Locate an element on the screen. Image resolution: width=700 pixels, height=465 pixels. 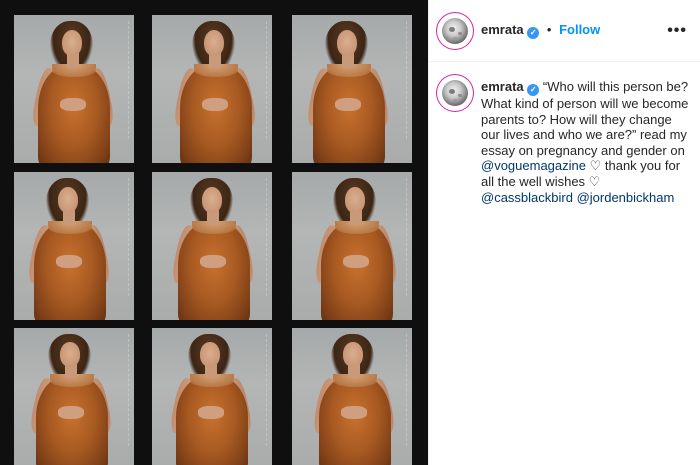
more-options-icon: ••• is located at coordinates (677, 31).